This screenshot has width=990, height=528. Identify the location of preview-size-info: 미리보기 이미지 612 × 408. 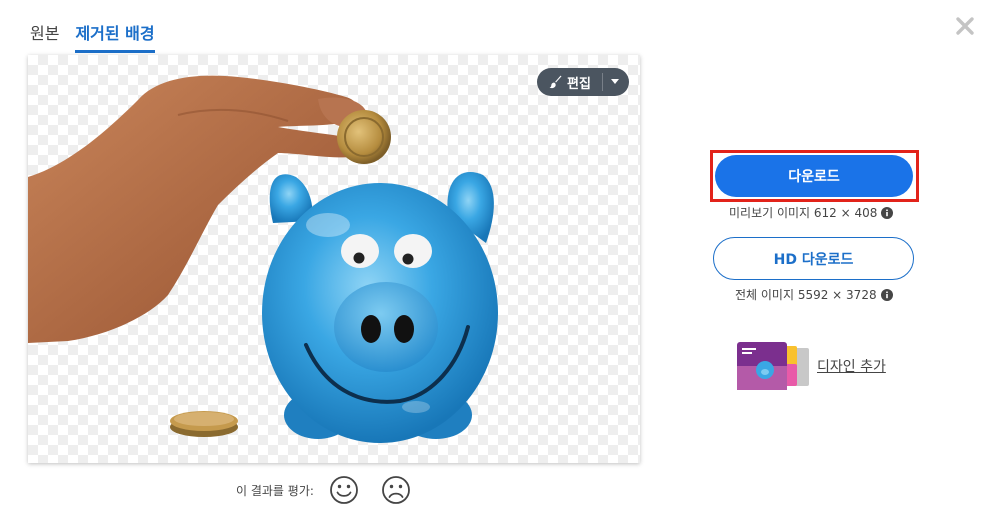
(811, 212).